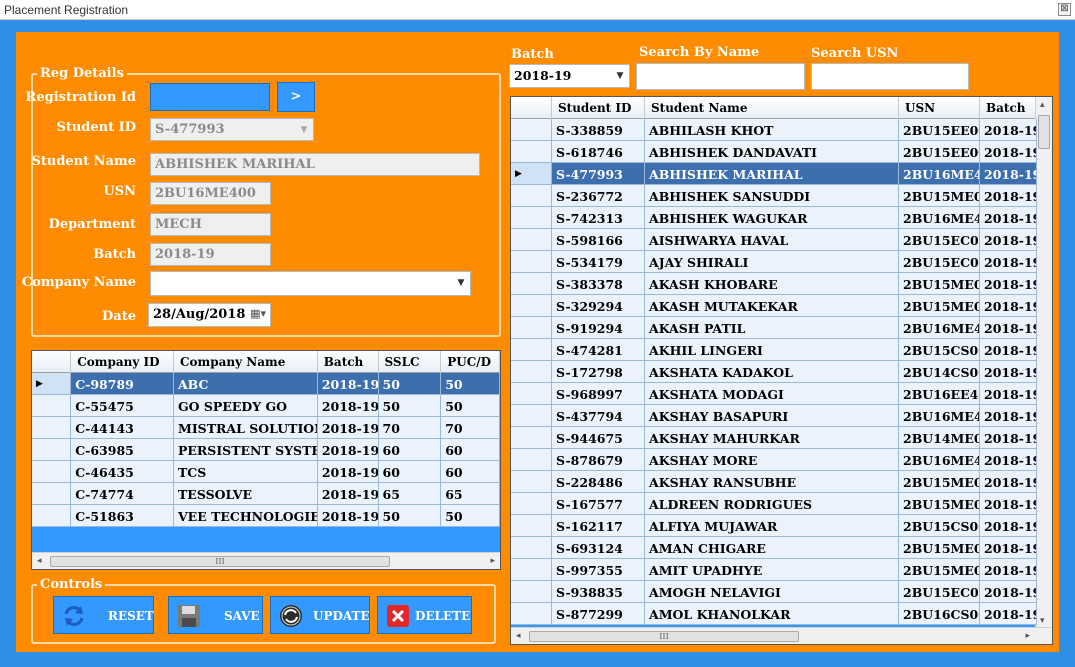 Image resolution: width=1075 pixels, height=667 pixels. Describe the element at coordinates (266, 428) in the screenshot. I see `company-table-row: C-44143MISTRAL SOLUTIONS2018-197070` at that location.